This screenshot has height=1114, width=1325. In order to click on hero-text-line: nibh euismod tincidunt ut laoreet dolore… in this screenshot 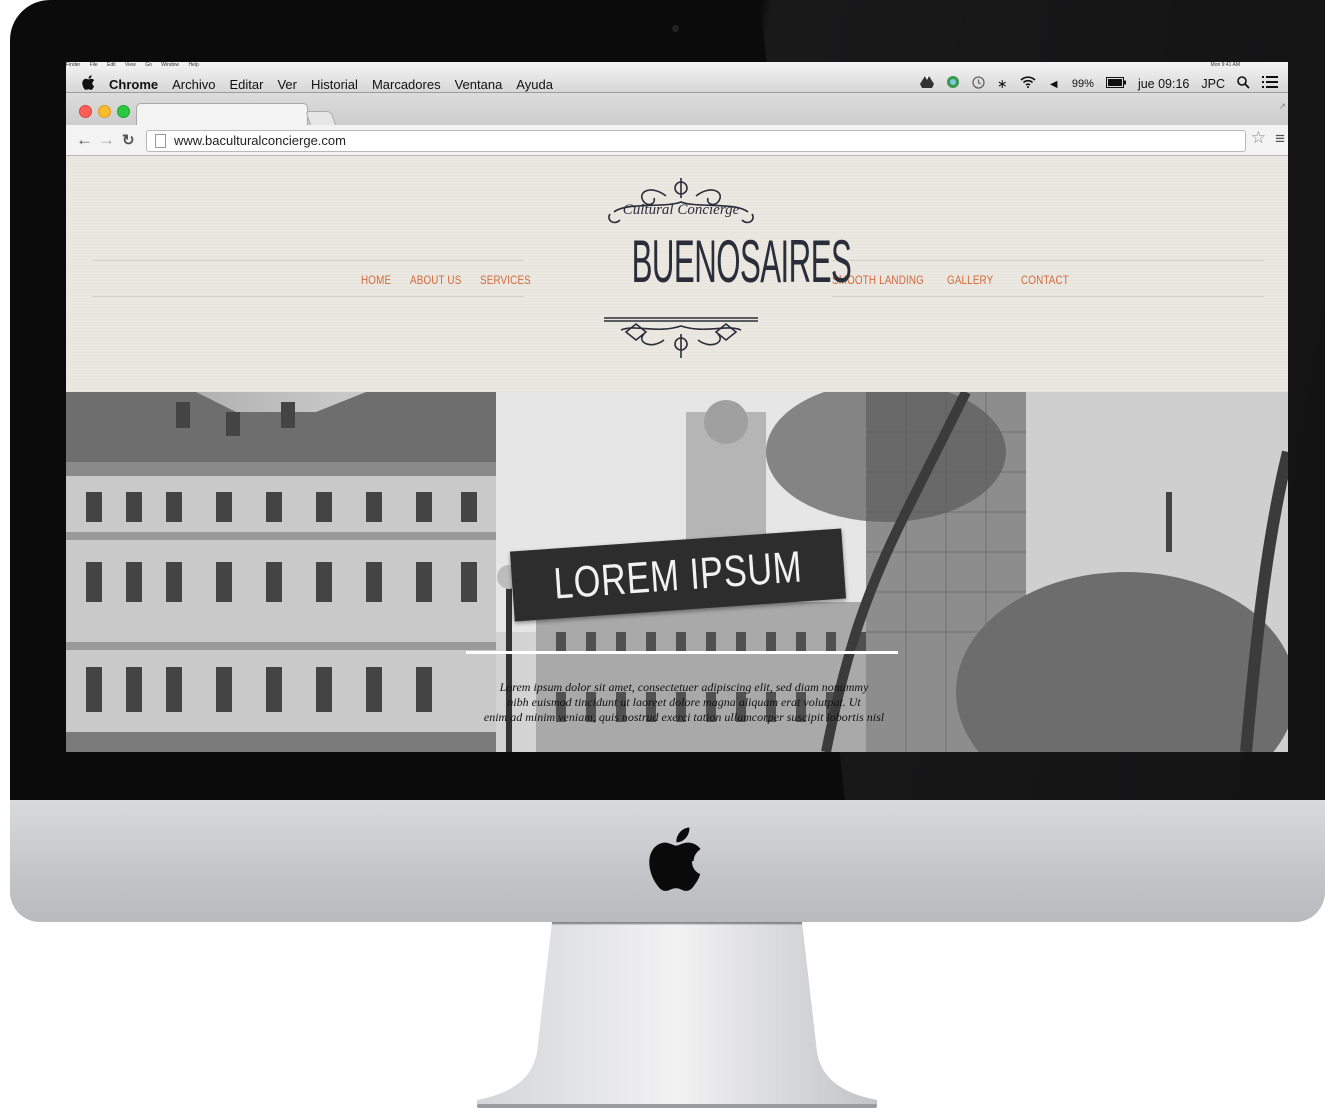, I will do `click(684, 702)`.